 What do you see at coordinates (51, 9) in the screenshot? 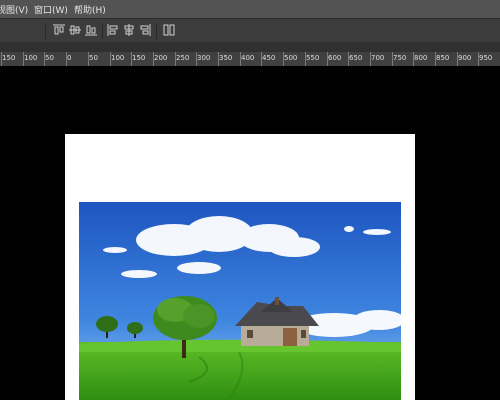
I see `menu-window: 窗口(W)` at bounding box center [51, 9].